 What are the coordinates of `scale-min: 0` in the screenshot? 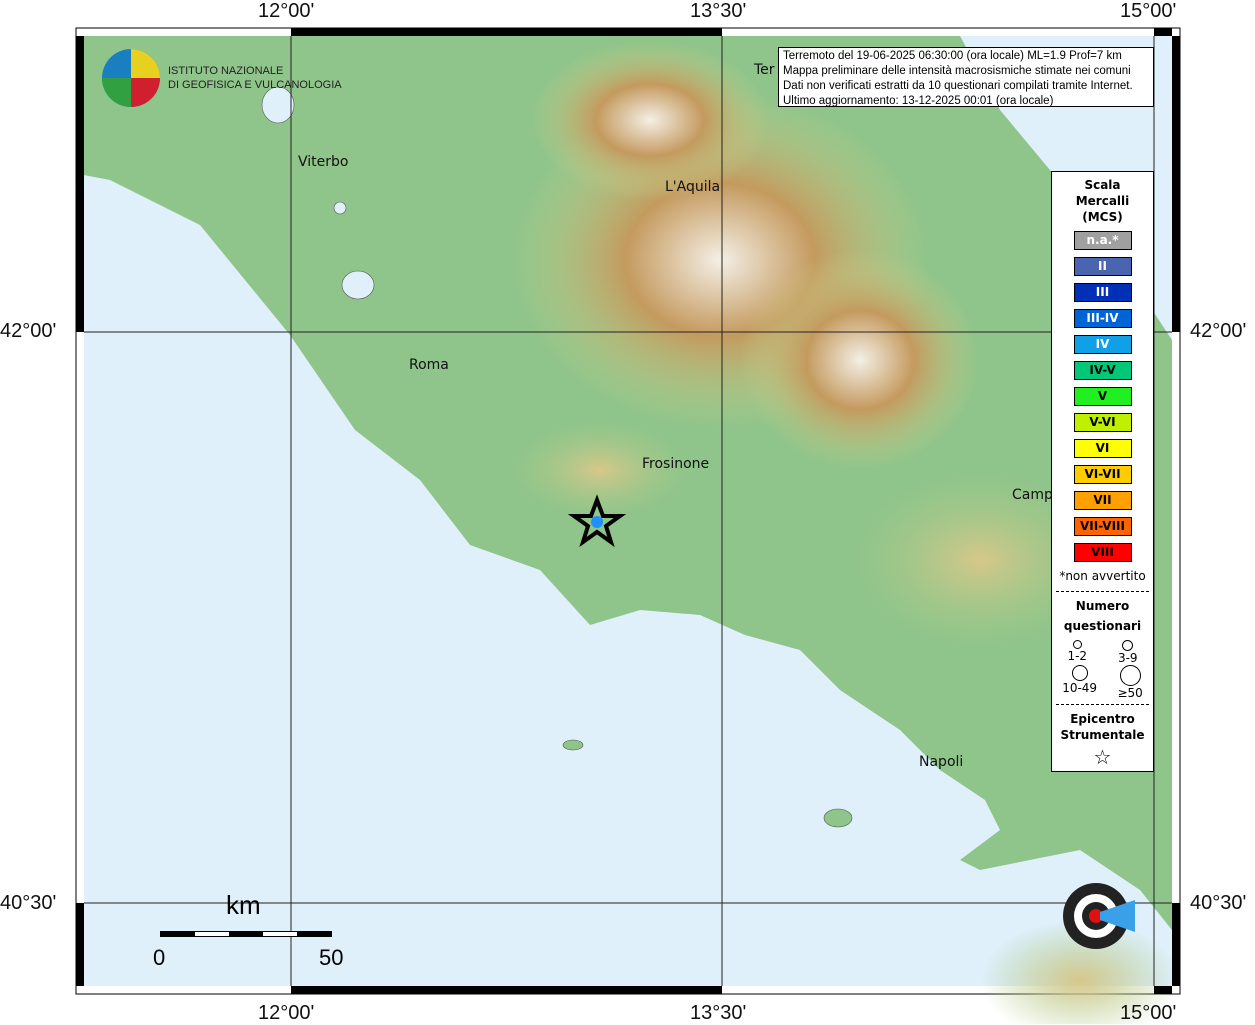 It's located at (159, 957).